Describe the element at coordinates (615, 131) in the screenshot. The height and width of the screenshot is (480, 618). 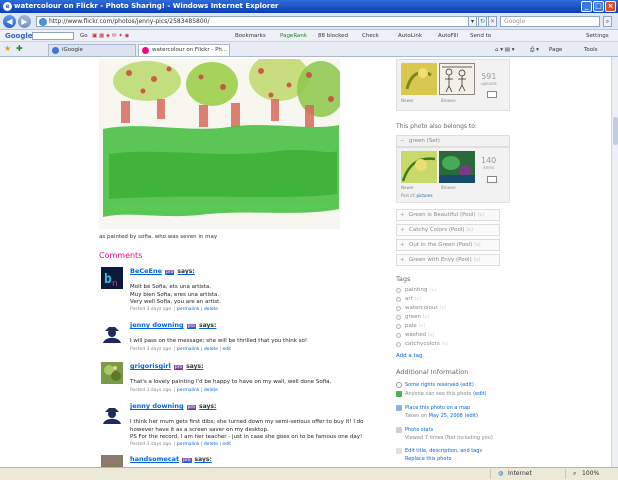
I see `scrollbar-thumb` at that location.